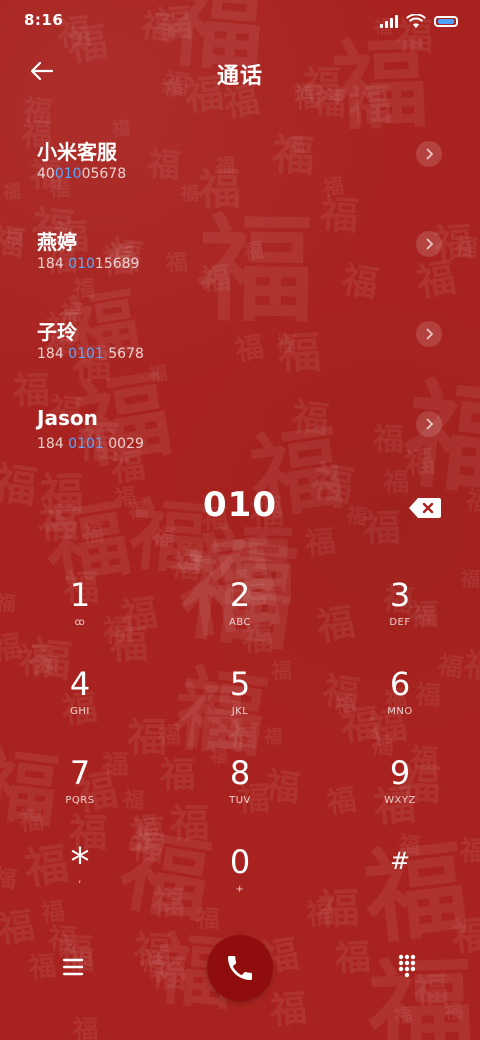  I want to click on key-digit: 9, so click(400, 773).